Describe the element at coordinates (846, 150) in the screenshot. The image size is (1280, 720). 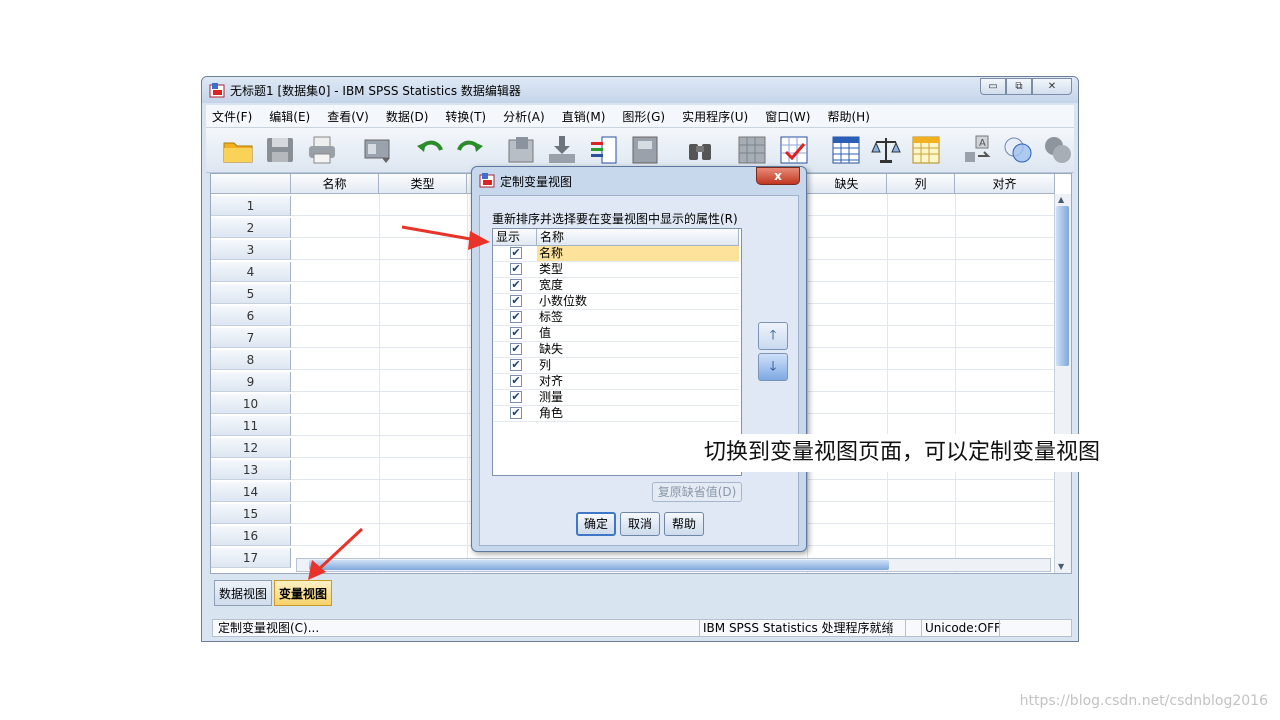
I see `split-file-icon` at that location.